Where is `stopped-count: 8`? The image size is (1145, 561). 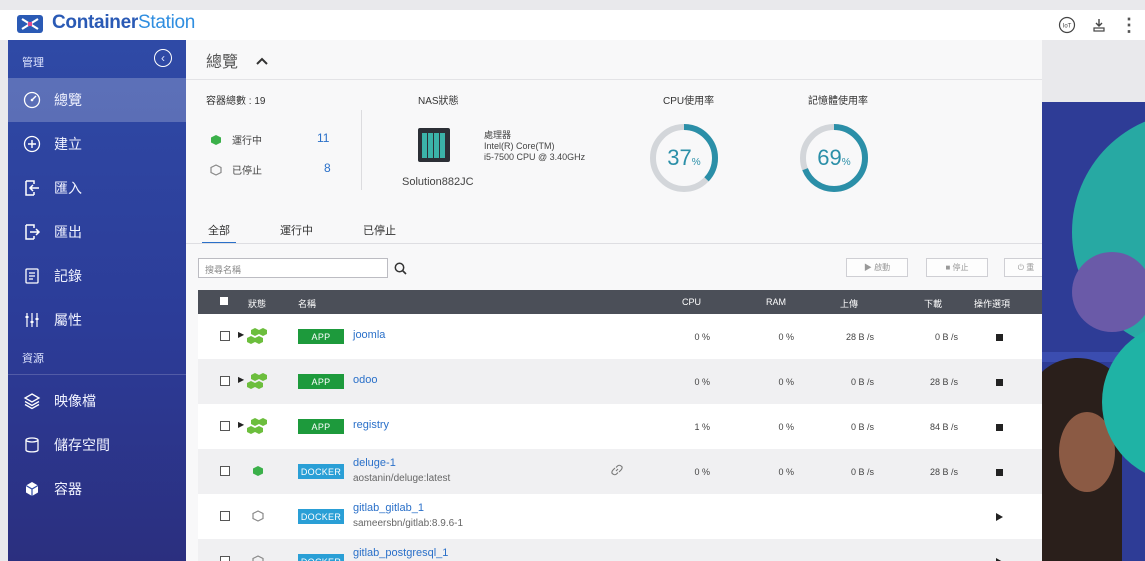
stopped-count: 8 is located at coordinates (327, 168).